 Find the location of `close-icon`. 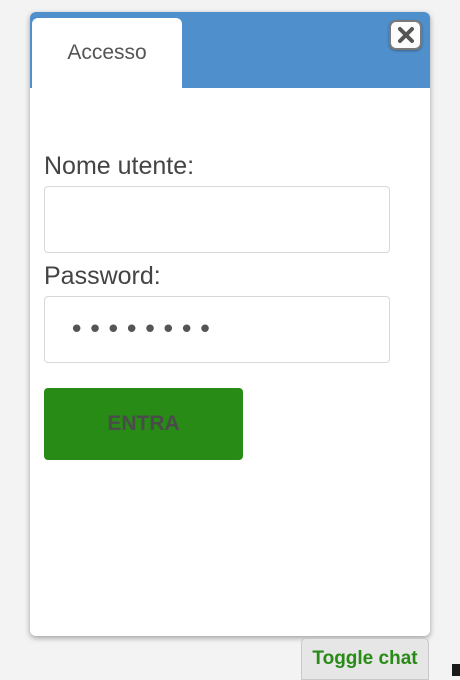

close-icon is located at coordinates (405, 35).